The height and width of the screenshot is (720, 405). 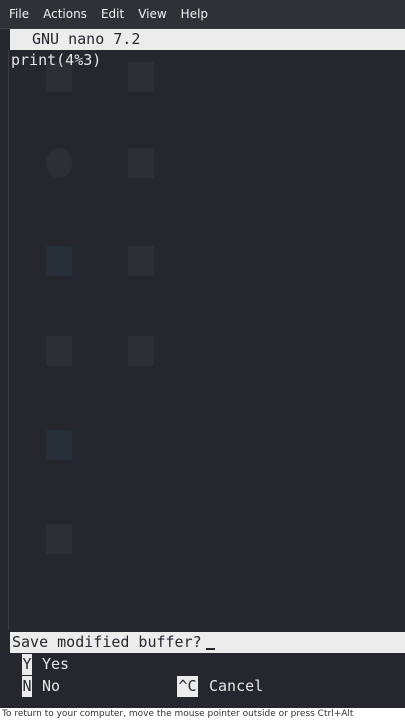 I want to click on menu-bar: File Actions Edit View Help, so click(x=202, y=14).